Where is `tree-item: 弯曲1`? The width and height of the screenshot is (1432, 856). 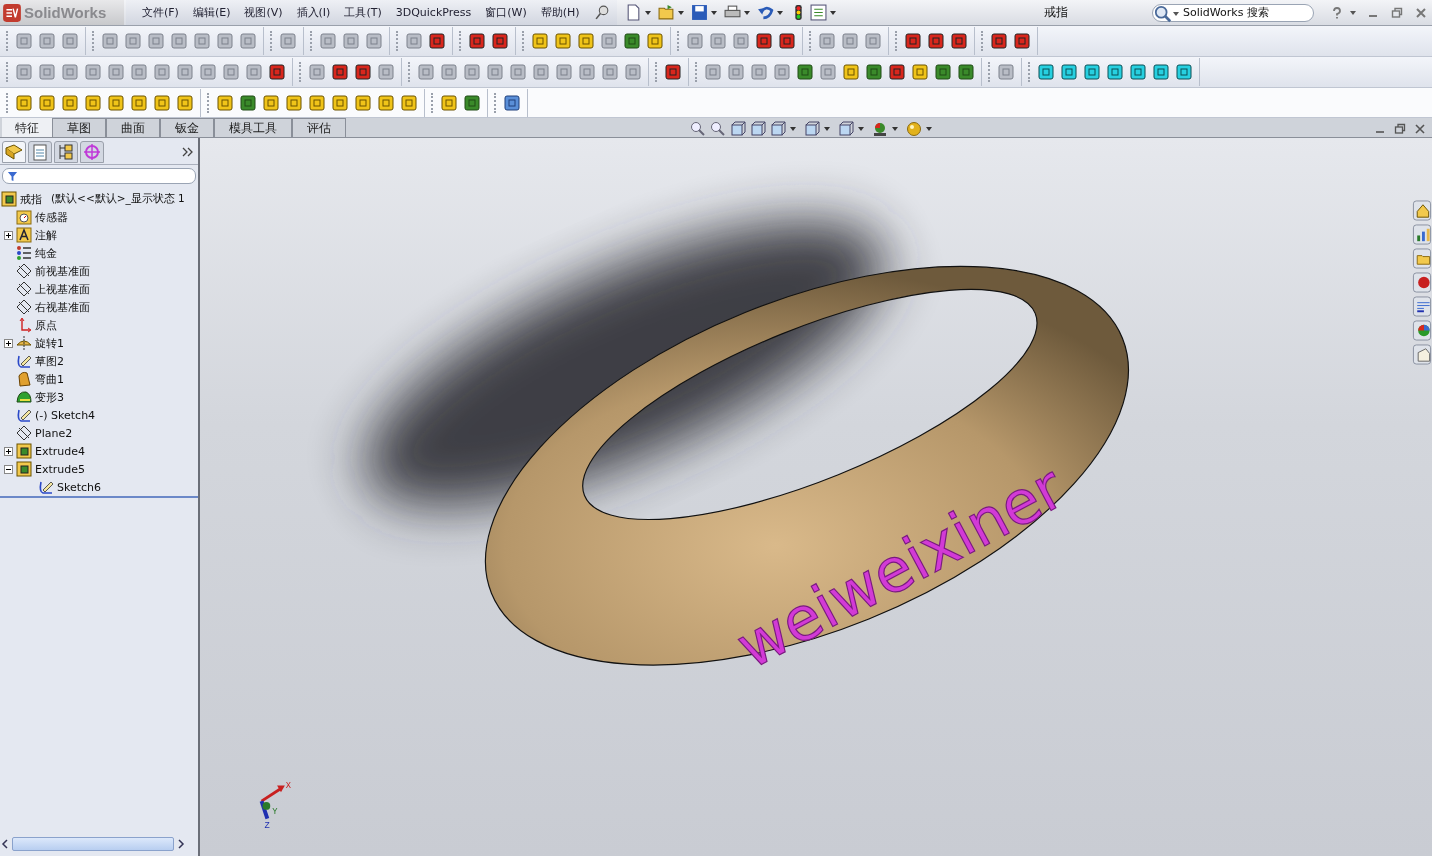 tree-item: 弯曲1 is located at coordinates (49, 379).